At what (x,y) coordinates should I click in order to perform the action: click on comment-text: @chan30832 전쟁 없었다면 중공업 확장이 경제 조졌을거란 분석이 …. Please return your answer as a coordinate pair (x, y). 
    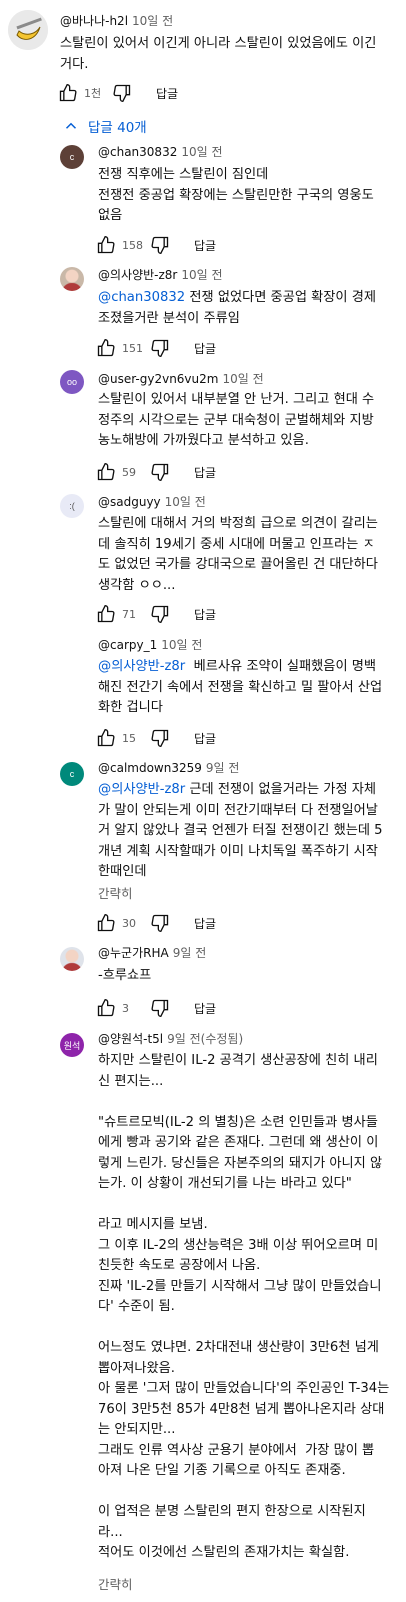
    Looking at the image, I should click on (250, 308).